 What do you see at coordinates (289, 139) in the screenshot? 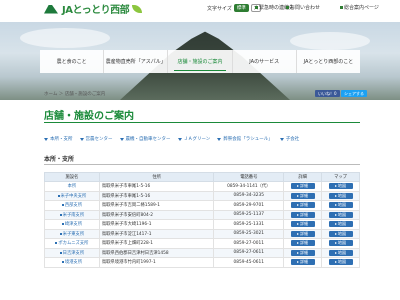
I see `anchor-subsidiaries: 子会社` at bounding box center [289, 139].